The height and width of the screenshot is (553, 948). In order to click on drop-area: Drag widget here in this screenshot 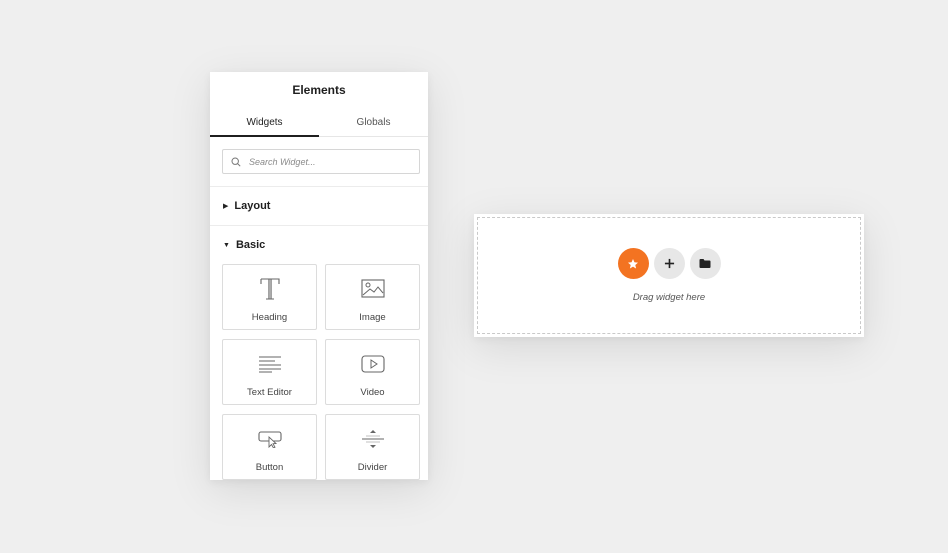, I will do `click(669, 275)`.